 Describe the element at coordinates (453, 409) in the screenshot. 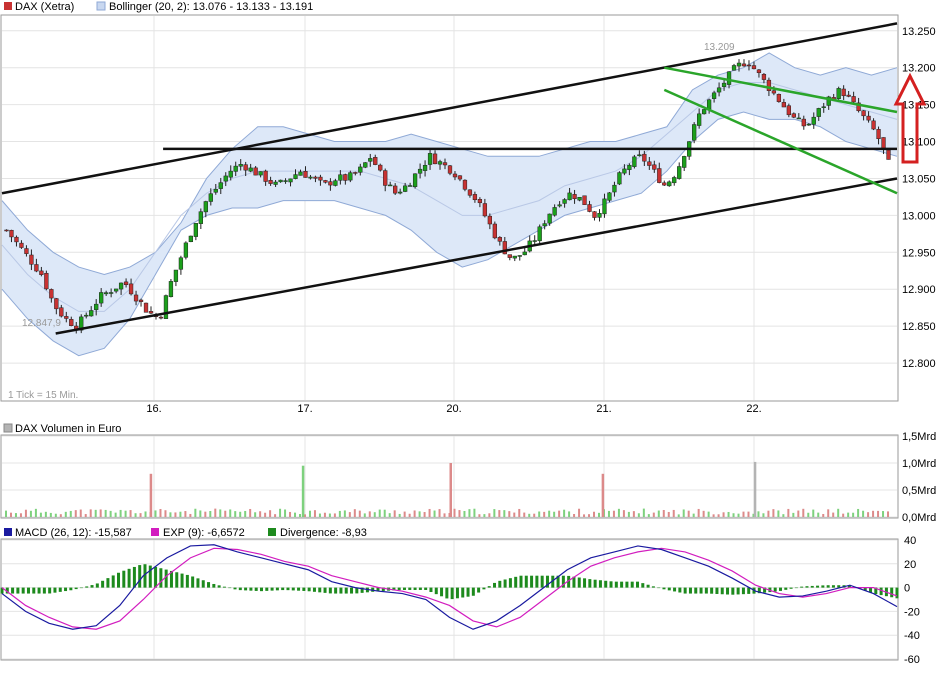

I see `day-tick-label: 20.` at that location.